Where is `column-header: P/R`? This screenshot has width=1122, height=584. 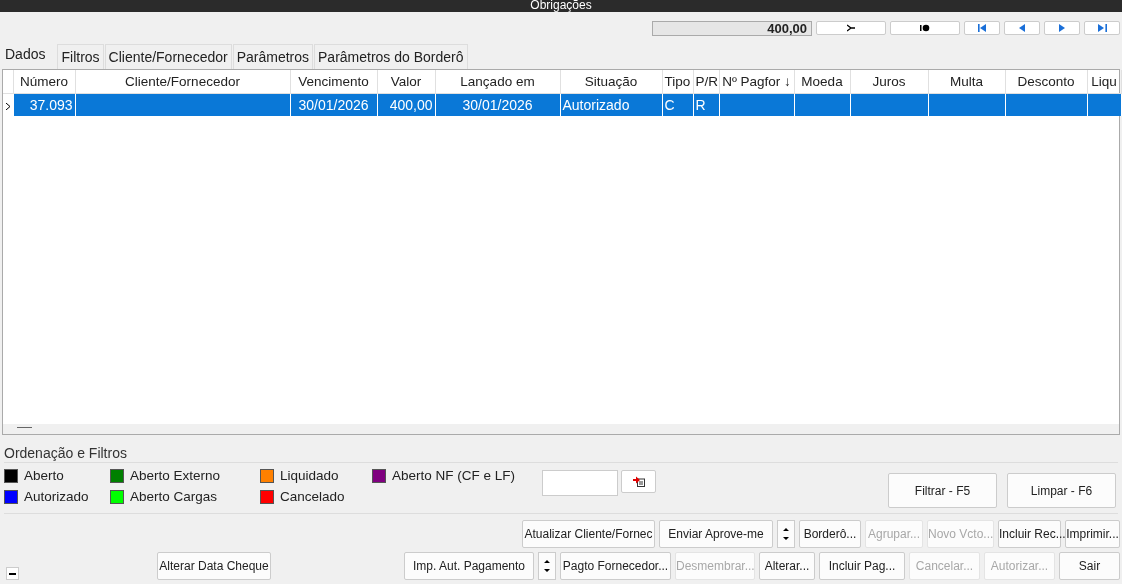
column-header: P/R is located at coordinates (706, 82).